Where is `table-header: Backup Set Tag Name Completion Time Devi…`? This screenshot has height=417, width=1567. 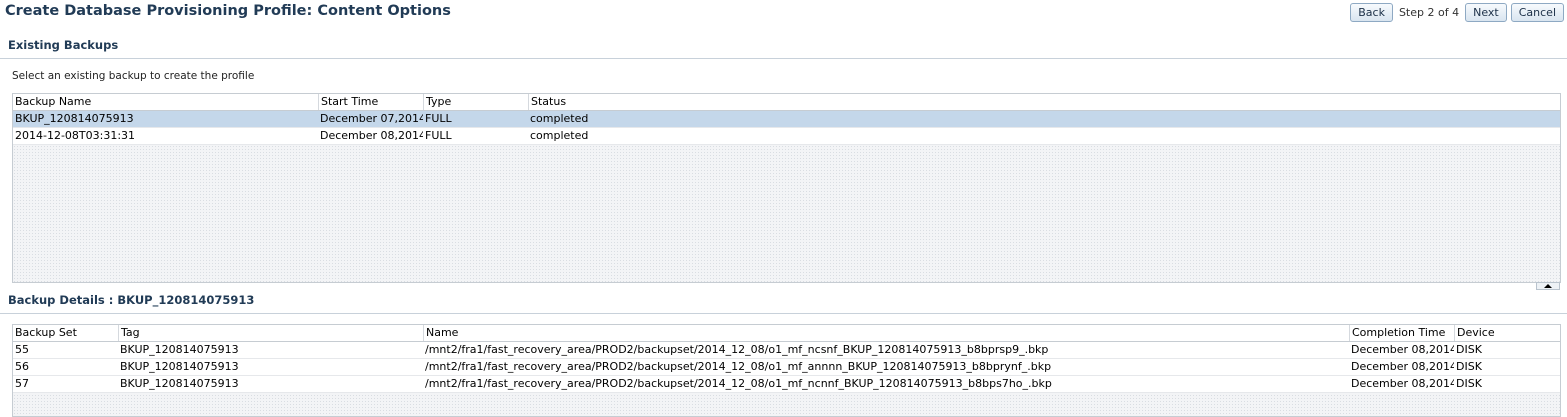 table-header: Backup Set Tag Name Completion Time Devi… is located at coordinates (786, 333).